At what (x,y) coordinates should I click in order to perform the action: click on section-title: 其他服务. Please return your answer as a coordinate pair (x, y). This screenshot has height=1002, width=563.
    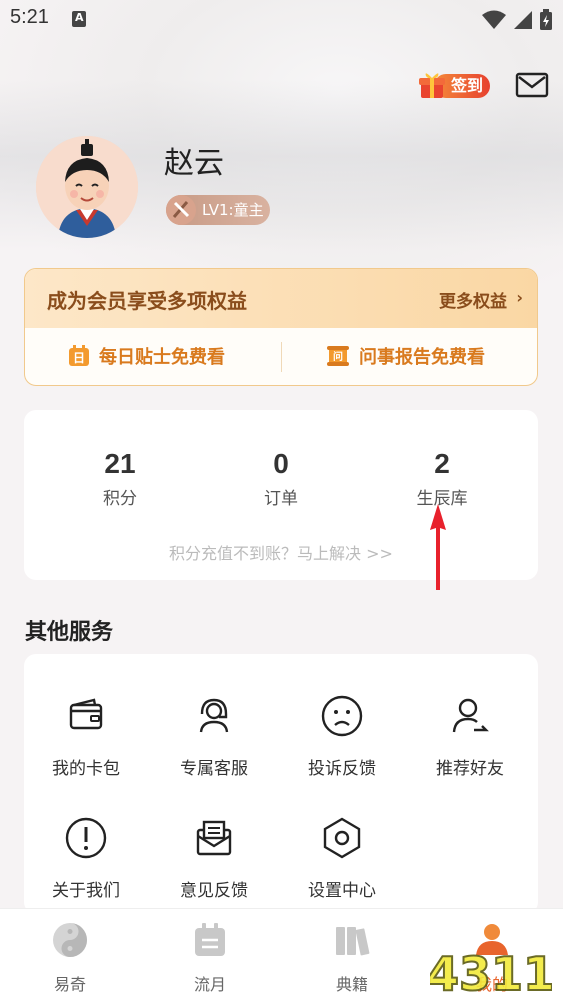
    Looking at the image, I should click on (69, 632).